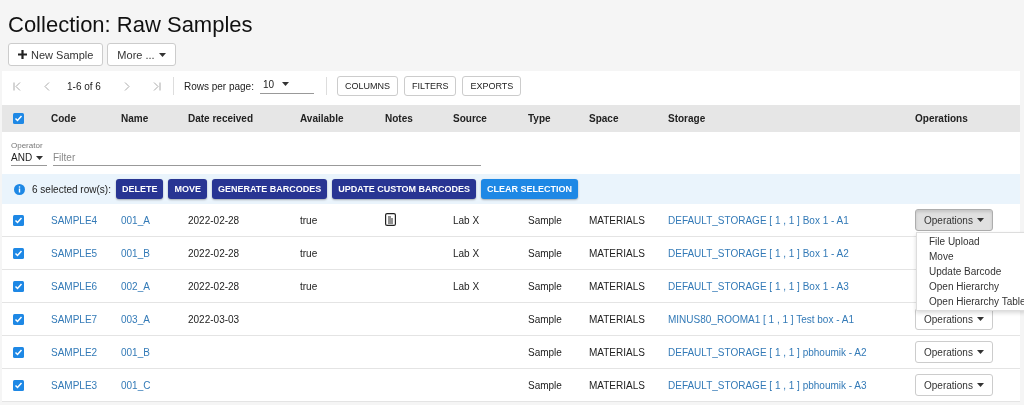 The image size is (1024, 405). What do you see at coordinates (322, 118) in the screenshot?
I see `column-header: Available` at bounding box center [322, 118].